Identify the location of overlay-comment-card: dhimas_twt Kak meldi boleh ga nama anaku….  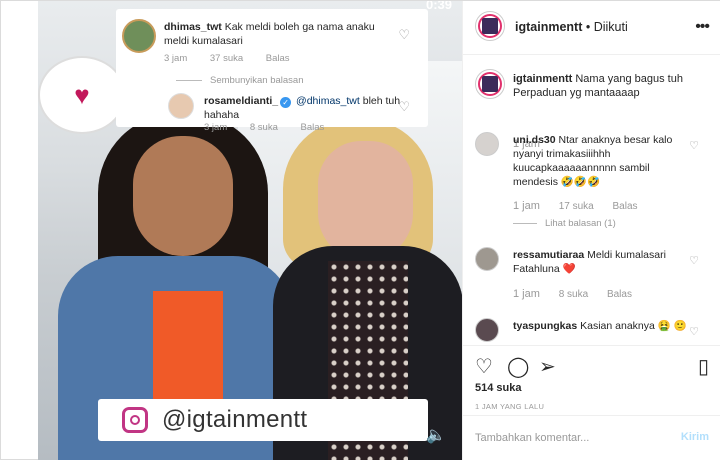
(272, 71).